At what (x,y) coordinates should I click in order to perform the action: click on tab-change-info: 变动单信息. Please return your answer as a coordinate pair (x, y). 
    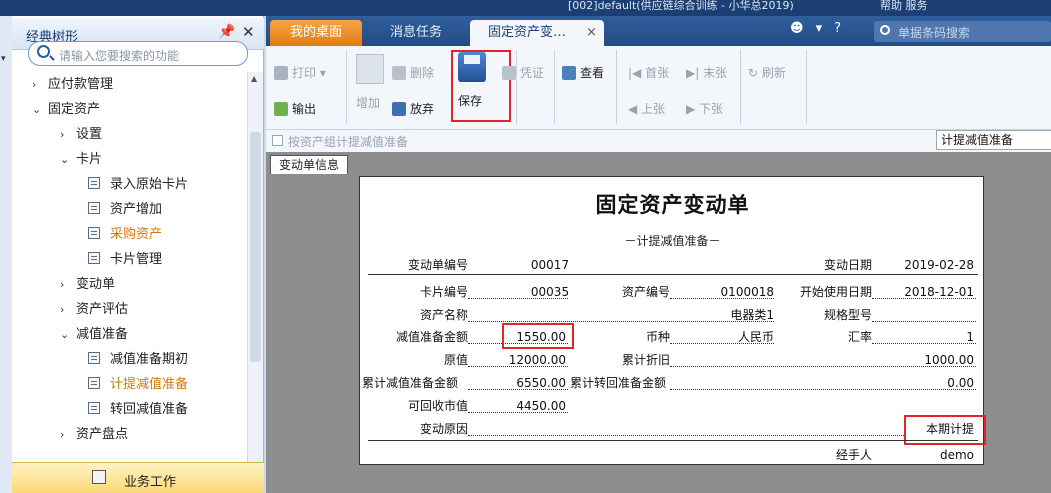
    Looking at the image, I should click on (309, 164).